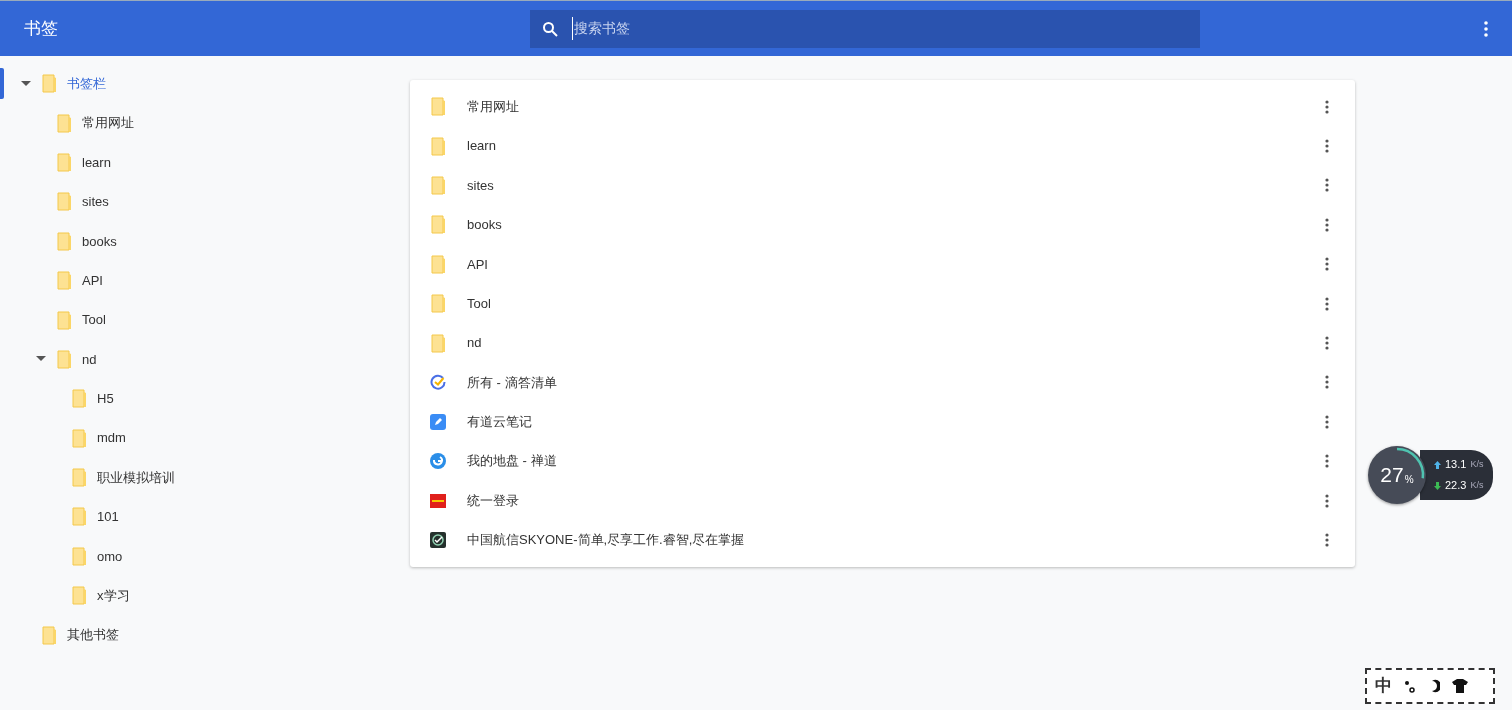 The width and height of the screenshot is (1512, 710). I want to click on input-mode-label: 中, so click(1383, 686).